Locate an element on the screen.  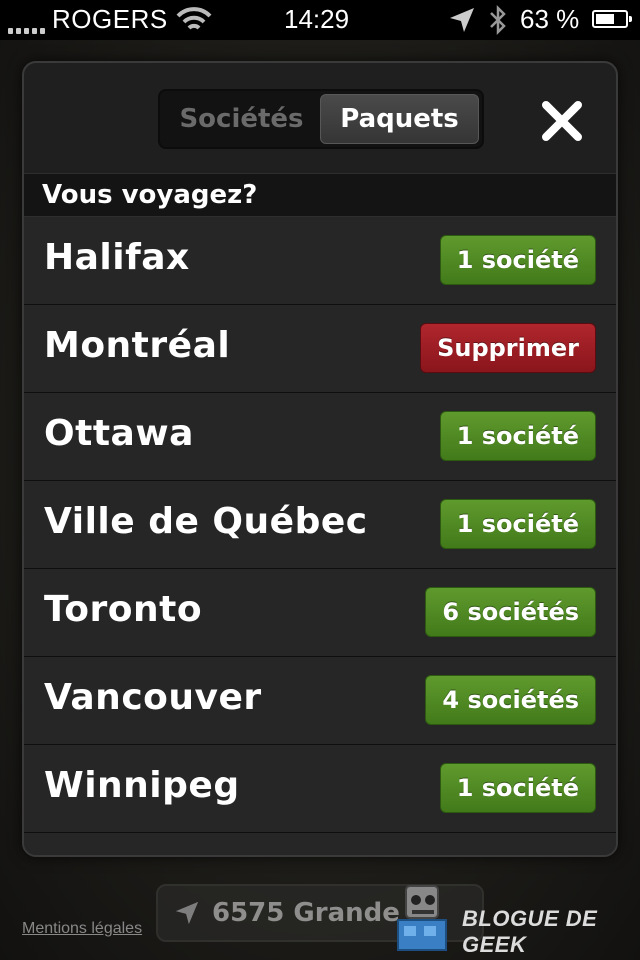
city-name: Ville de Québec is located at coordinates (206, 521).